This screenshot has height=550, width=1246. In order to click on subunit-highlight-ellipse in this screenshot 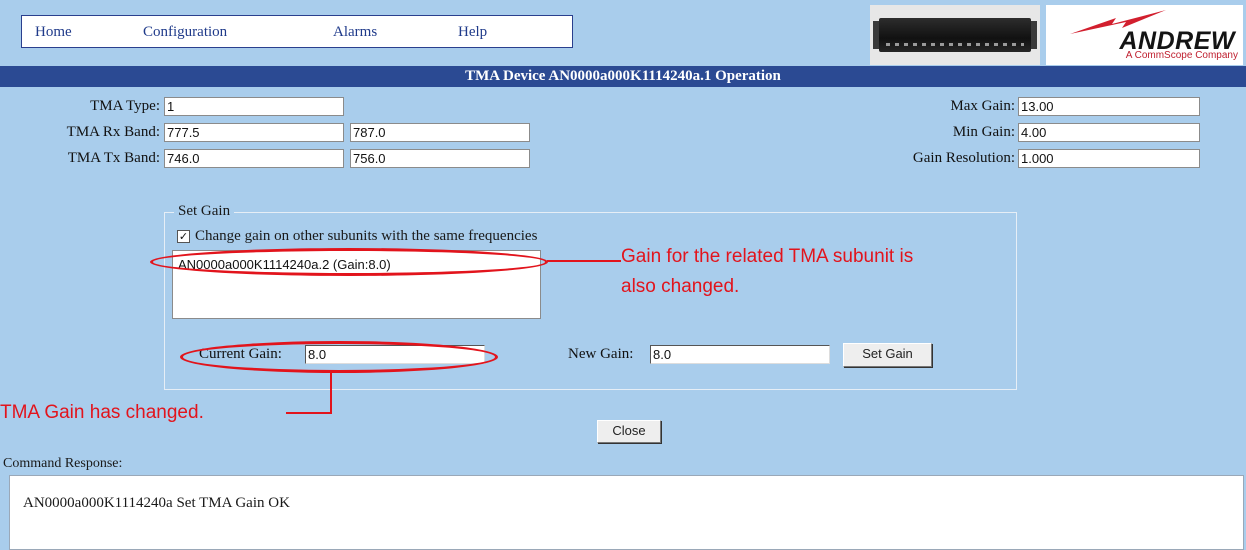, I will do `click(349, 262)`.